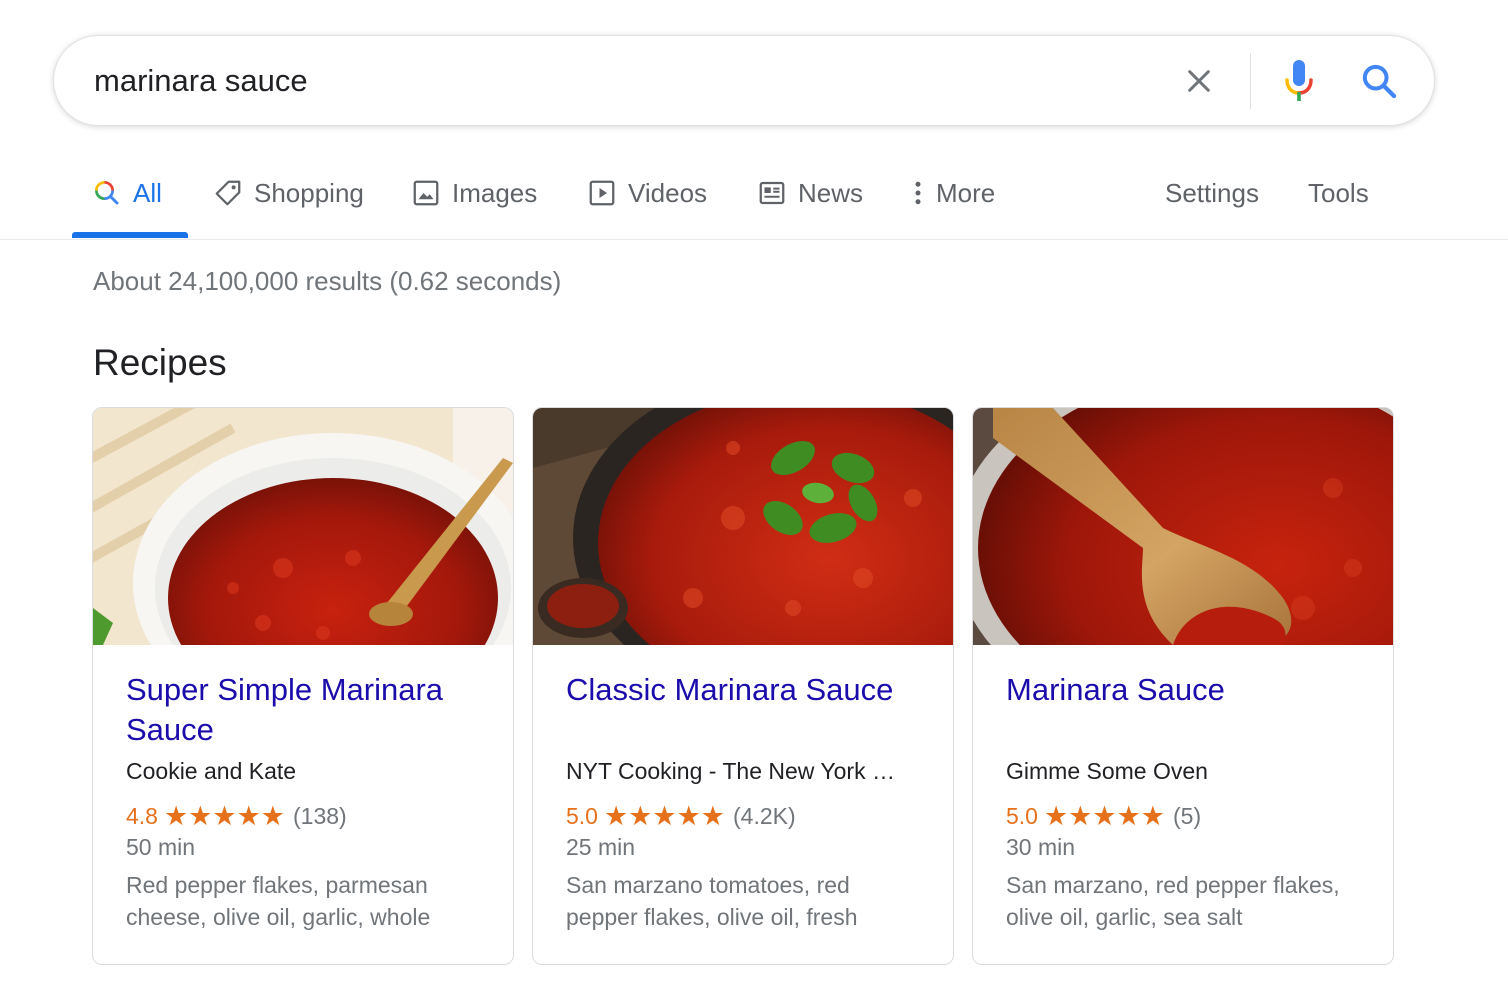 The image size is (1508, 998). I want to click on microphone-icon, so click(1299, 80).